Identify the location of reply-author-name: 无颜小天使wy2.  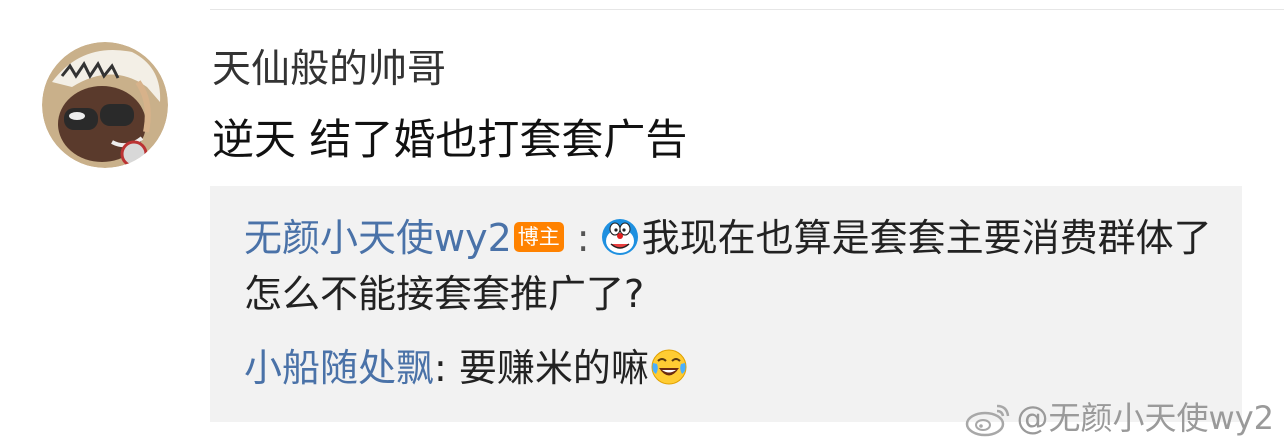
(378, 238).